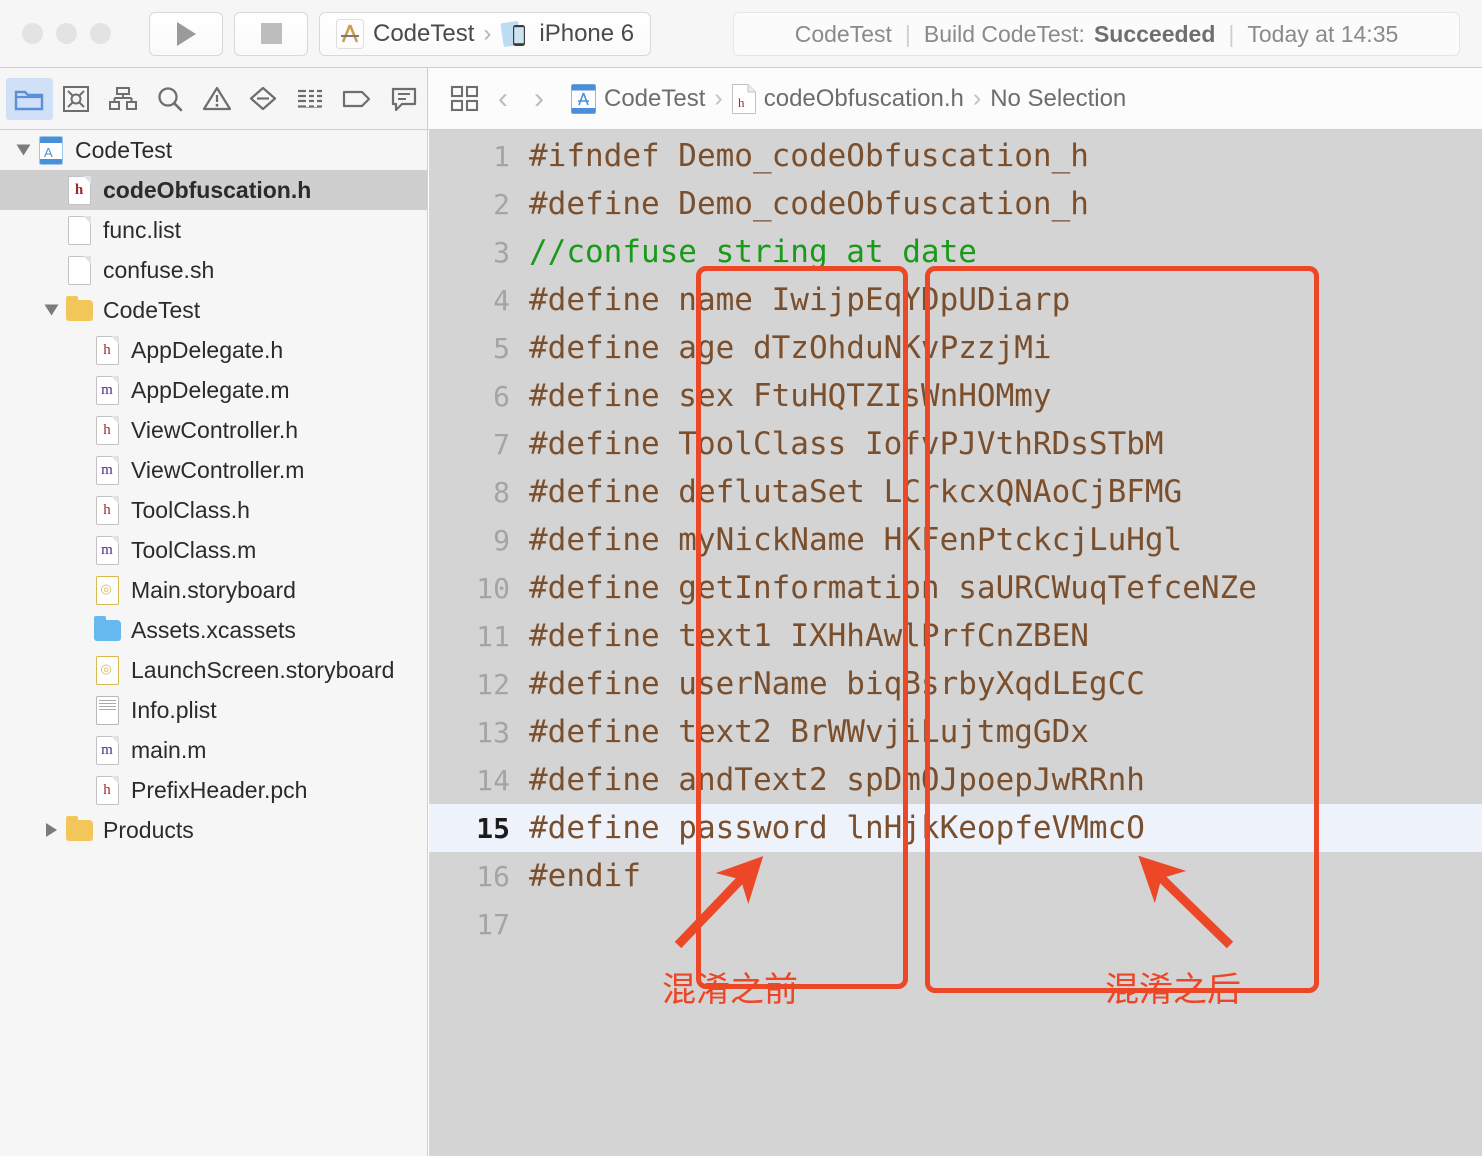 This screenshot has height=1156, width=1482. What do you see at coordinates (51, 150) in the screenshot?
I see `project-icon: A` at bounding box center [51, 150].